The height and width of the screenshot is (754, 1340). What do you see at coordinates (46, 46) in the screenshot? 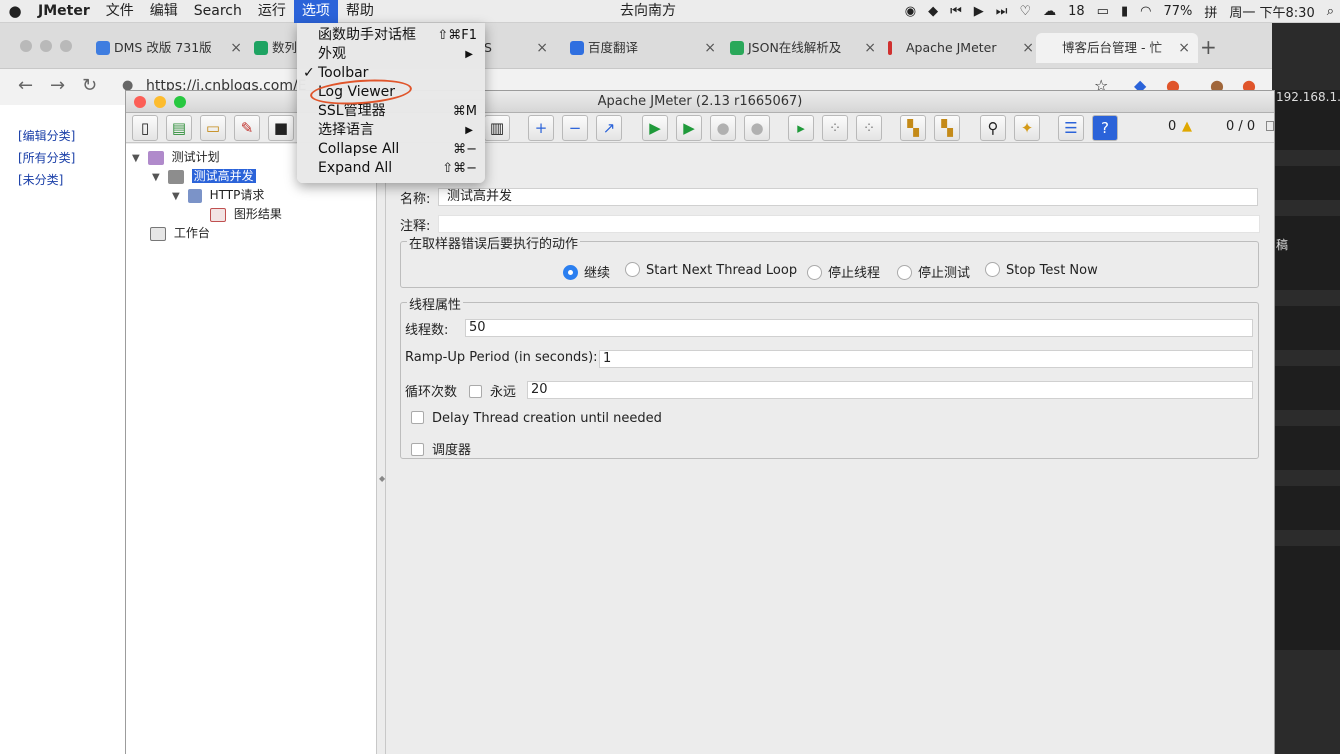
I see `browser-minimize-button` at bounding box center [46, 46].